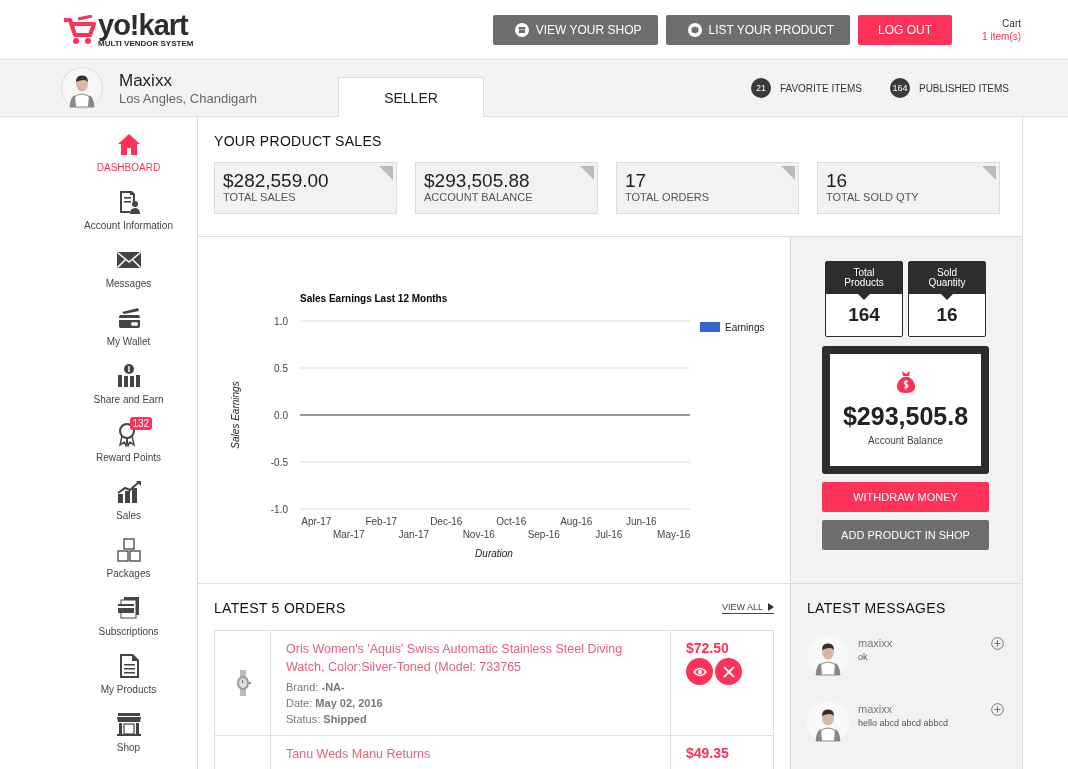 Image resolution: width=1068 pixels, height=769 pixels. Describe the element at coordinates (905, 416) in the screenshot. I see `balance-amount: $293,505.8` at that location.